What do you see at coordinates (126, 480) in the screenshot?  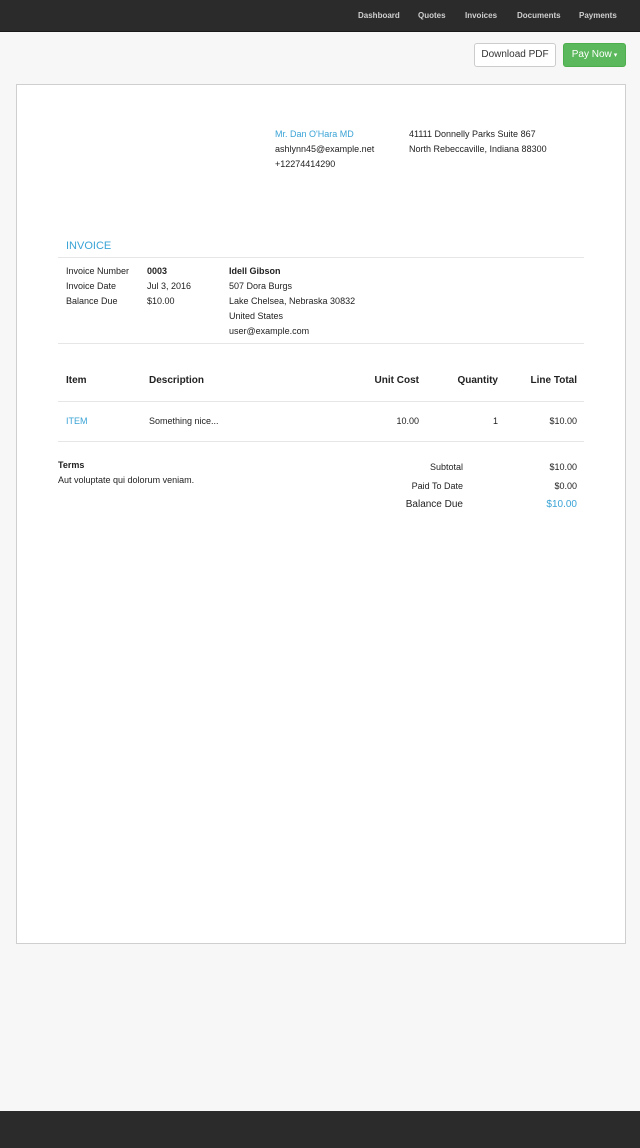 I see `terms-text: Aut voluptate qui dolorum veniam.` at bounding box center [126, 480].